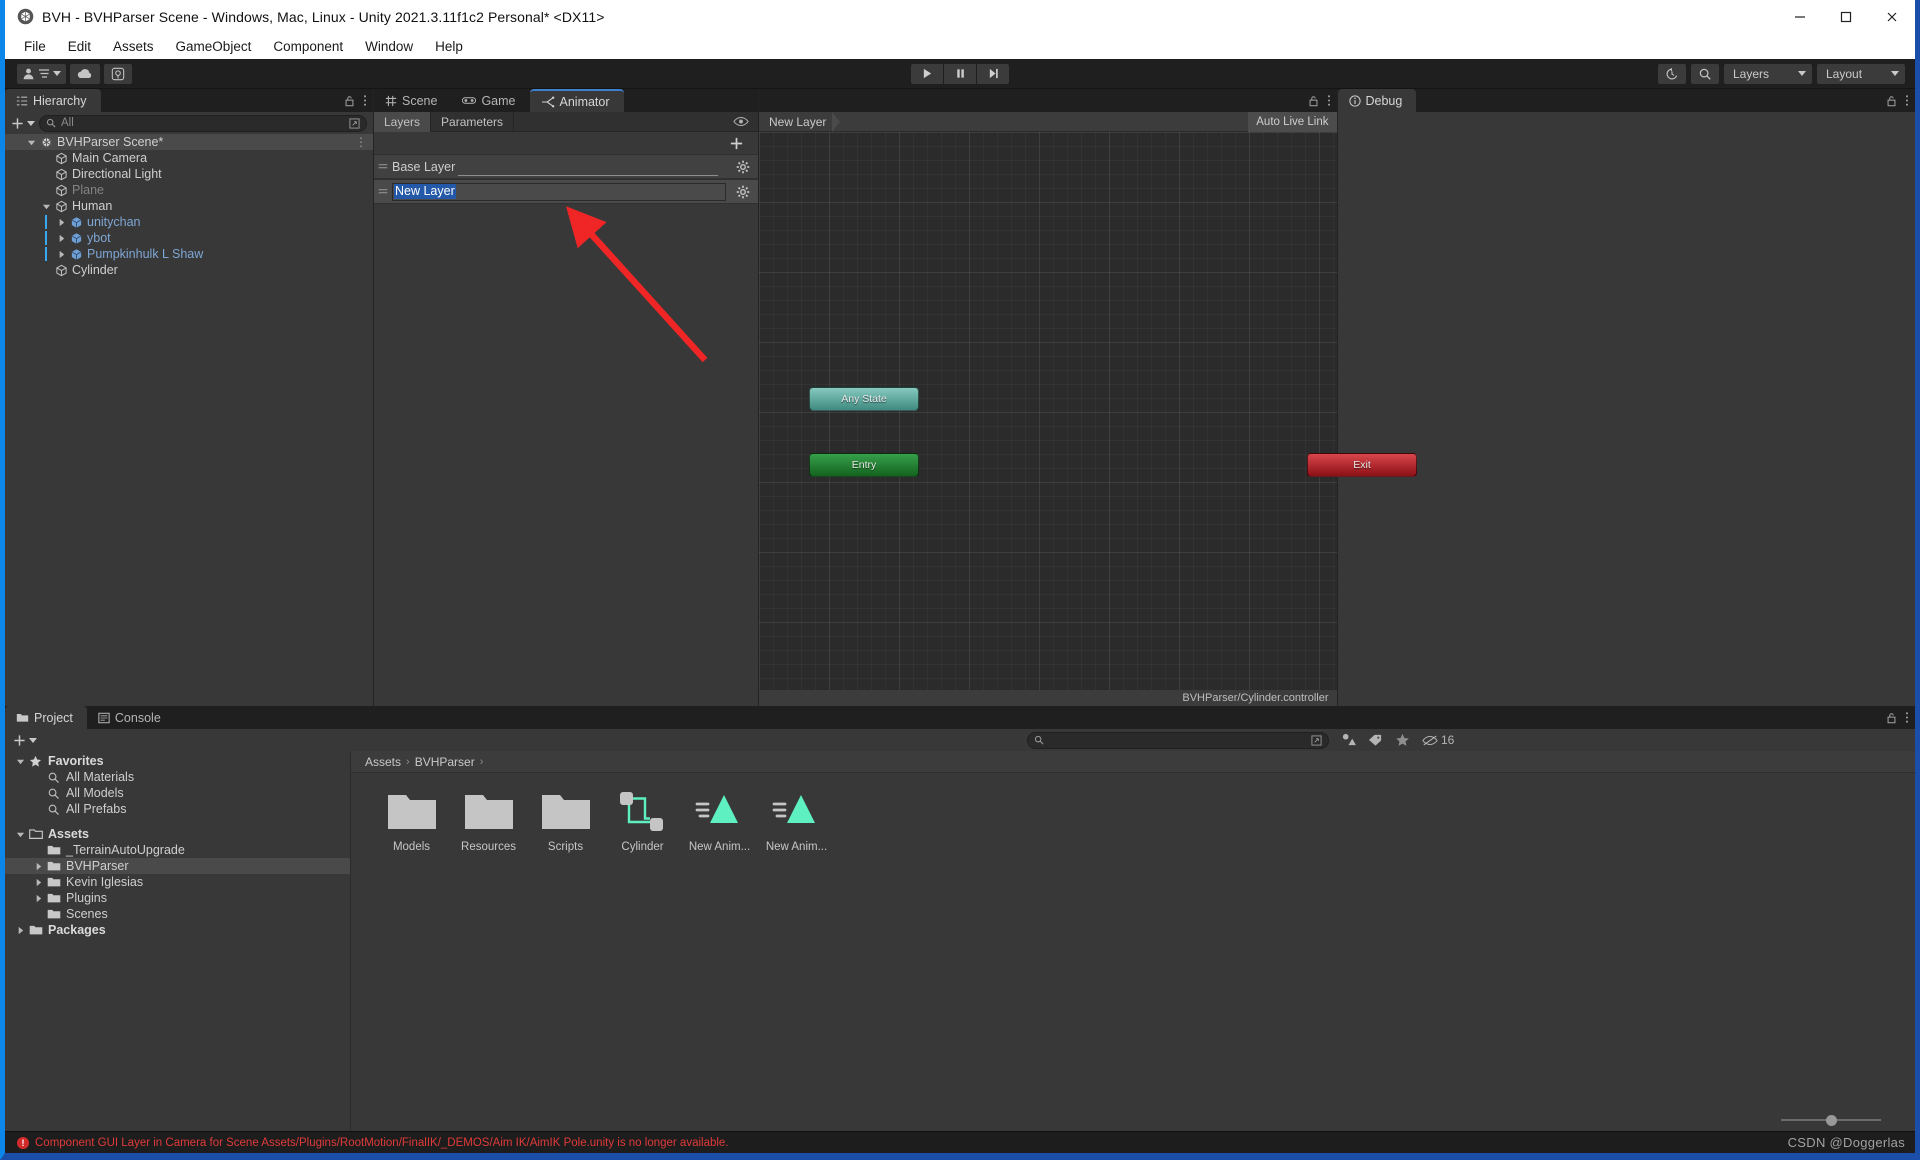 This screenshot has height=1160, width=1920. Describe the element at coordinates (1362, 465) in the screenshot. I see `state-node-exit: Exit` at that location.